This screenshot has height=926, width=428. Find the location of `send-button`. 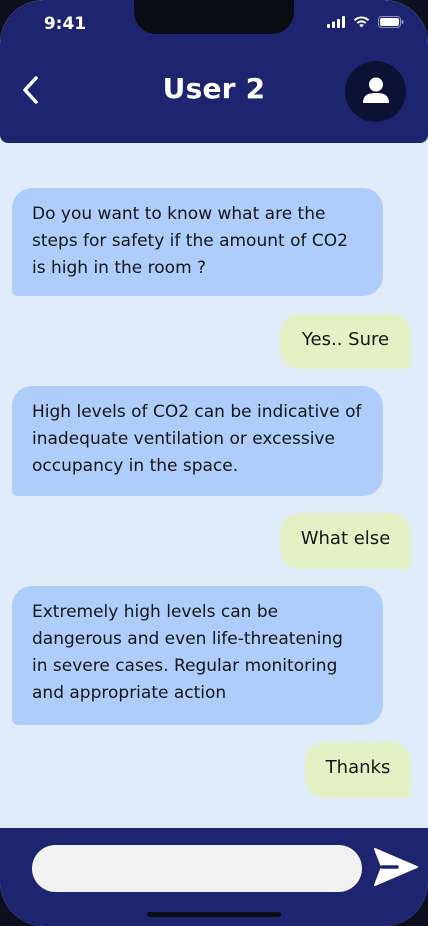

send-button is located at coordinates (396, 869).